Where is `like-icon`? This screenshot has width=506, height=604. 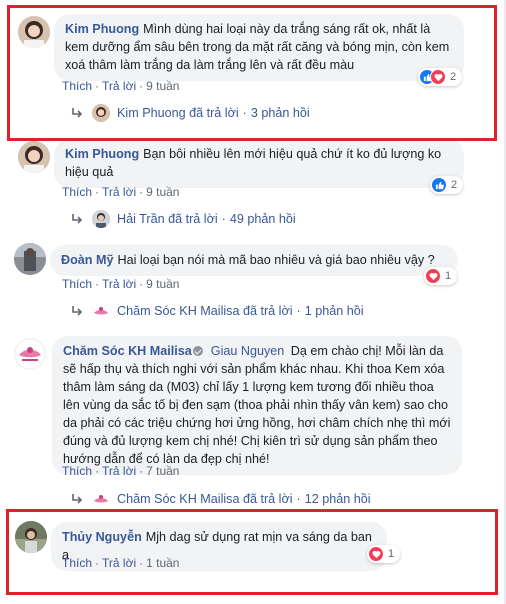
like-icon is located at coordinates (439, 185).